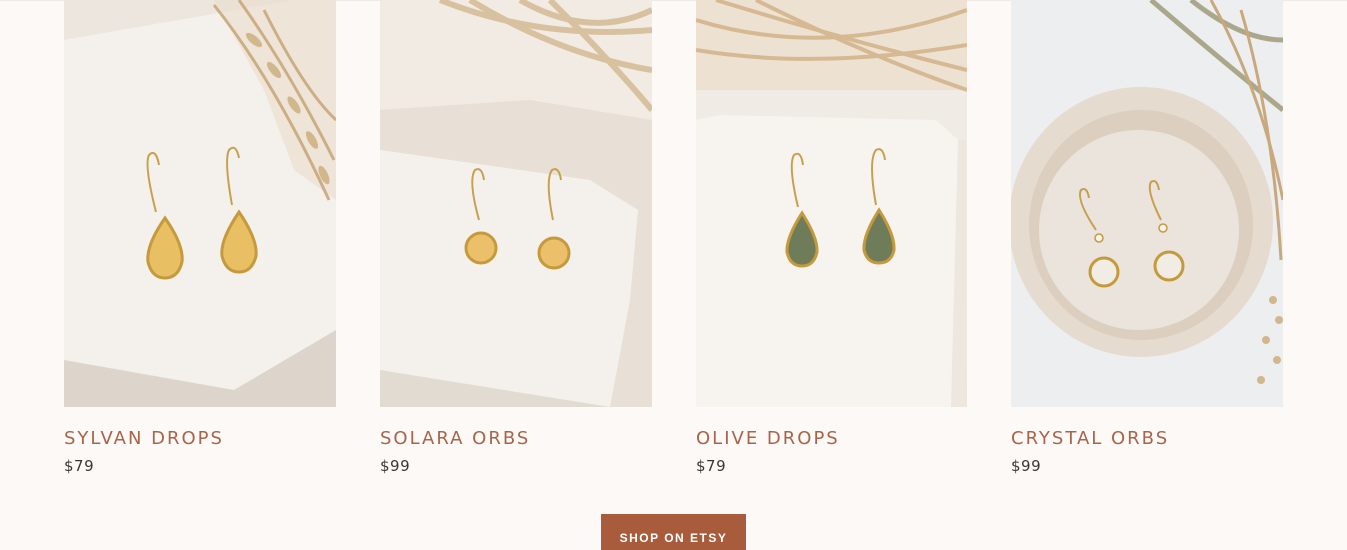 The height and width of the screenshot is (550, 1347). Describe the element at coordinates (455, 438) in the screenshot. I see `product-title: SOLARA ORBS` at that location.